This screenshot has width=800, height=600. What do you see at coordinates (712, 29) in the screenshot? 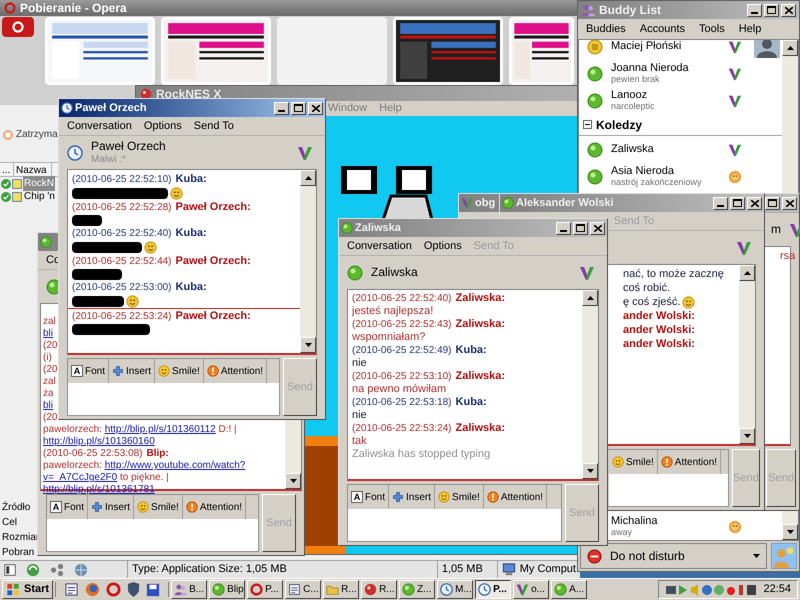
I see `menu-item: Tools` at bounding box center [712, 29].